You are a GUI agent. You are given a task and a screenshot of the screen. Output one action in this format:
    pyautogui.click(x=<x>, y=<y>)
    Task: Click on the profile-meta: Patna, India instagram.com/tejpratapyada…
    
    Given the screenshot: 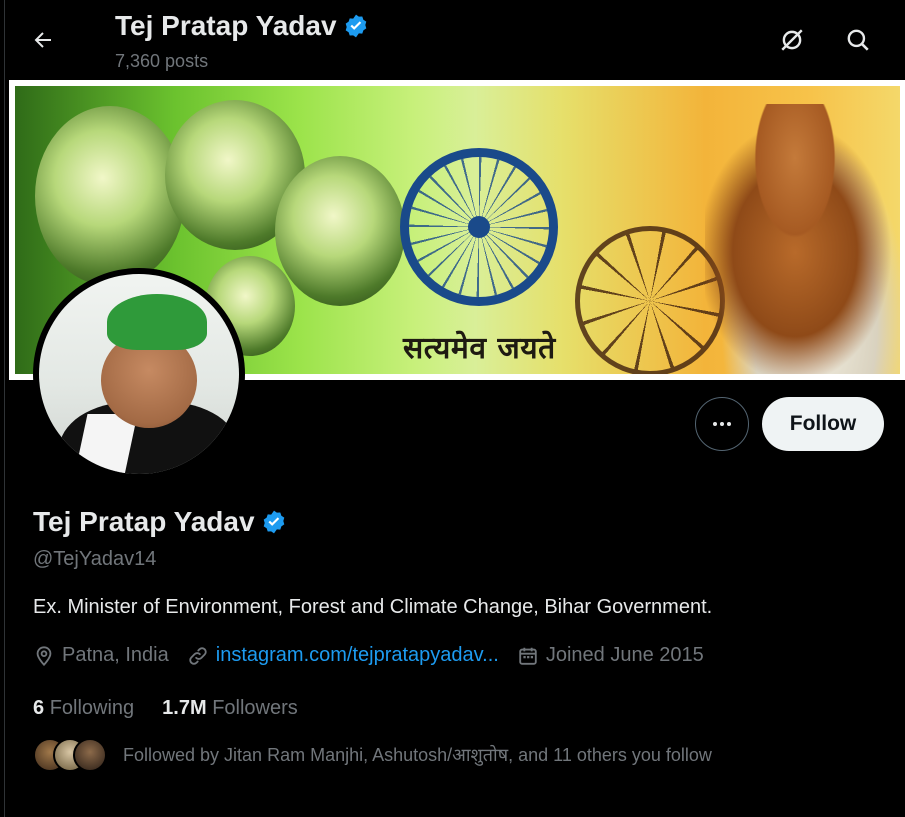 What is the action you would take?
    pyautogui.click(x=377, y=655)
    